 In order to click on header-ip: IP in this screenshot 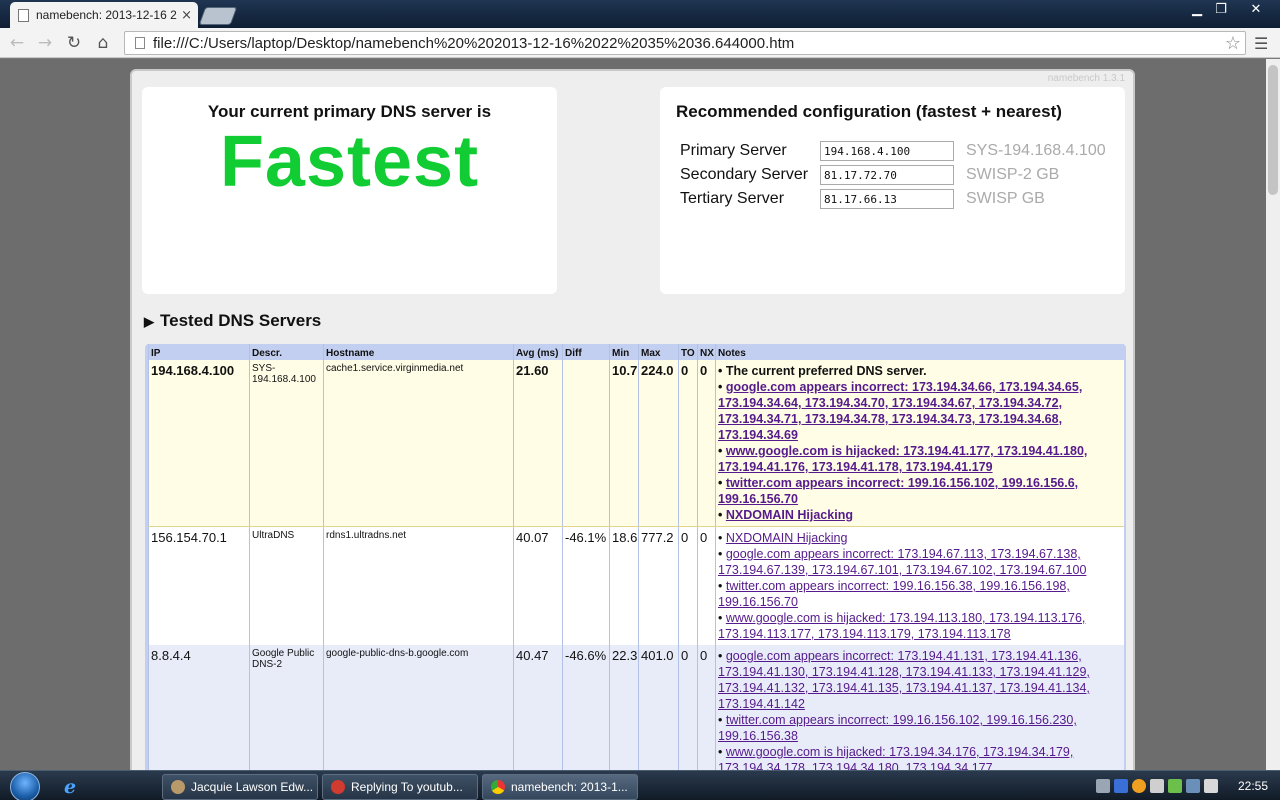, I will do `click(199, 352)`.